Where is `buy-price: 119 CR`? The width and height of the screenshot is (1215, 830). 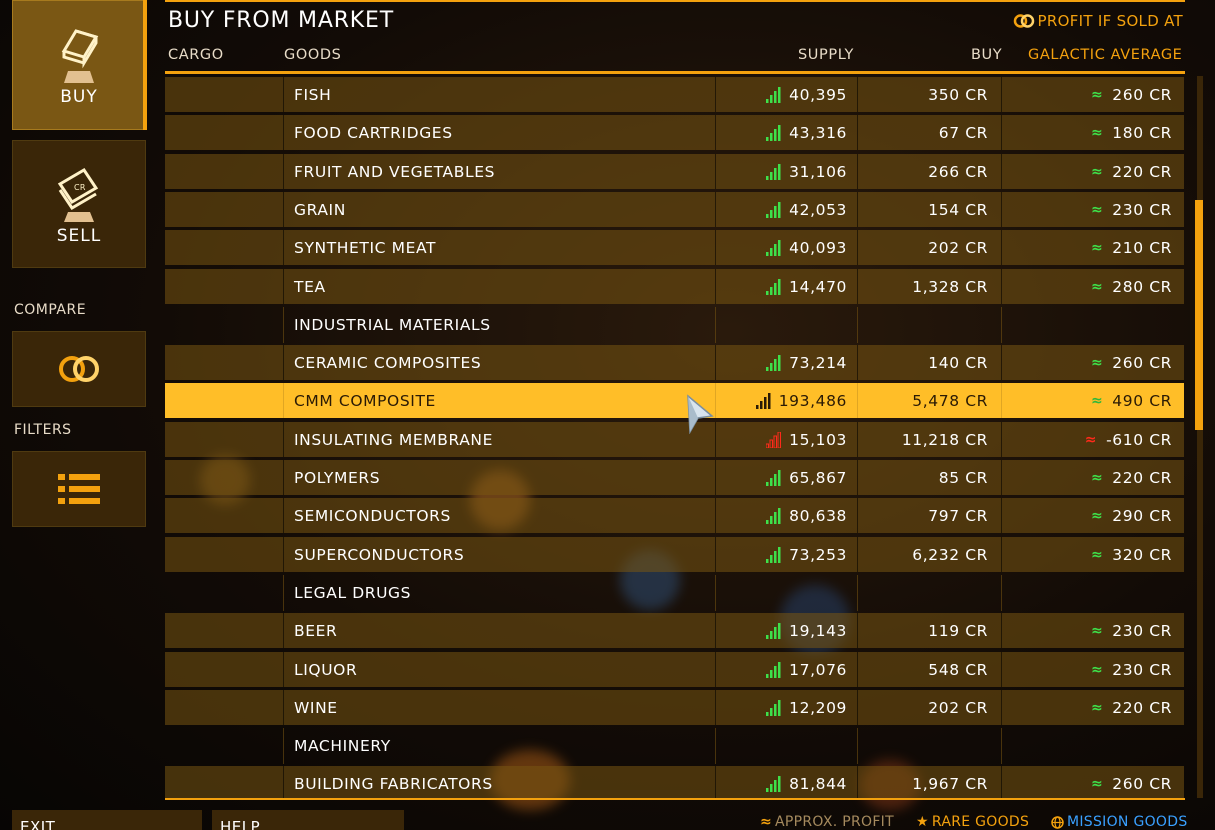
buy-price: 119 CR is located at coordinates (958, 630).